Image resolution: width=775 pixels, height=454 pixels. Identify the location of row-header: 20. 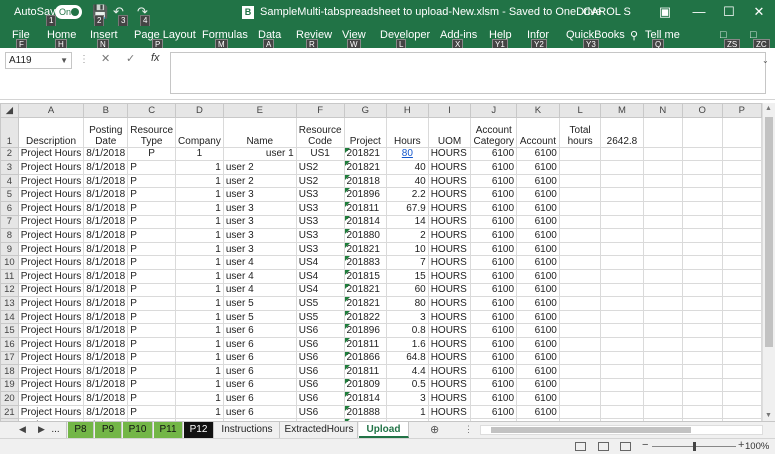
(9, 398).